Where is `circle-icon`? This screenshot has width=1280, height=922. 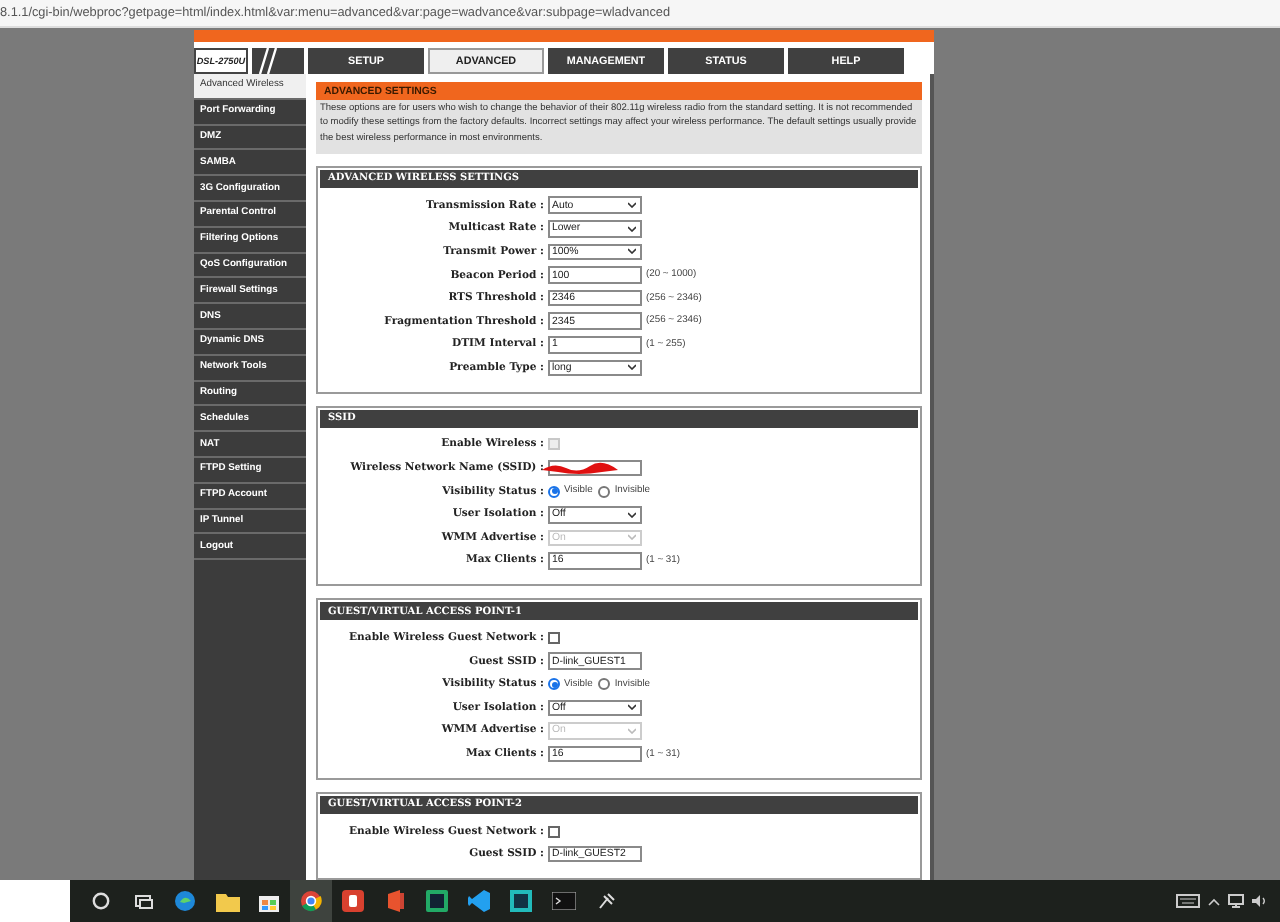 circle-icon is located at coordinates (101, 901).